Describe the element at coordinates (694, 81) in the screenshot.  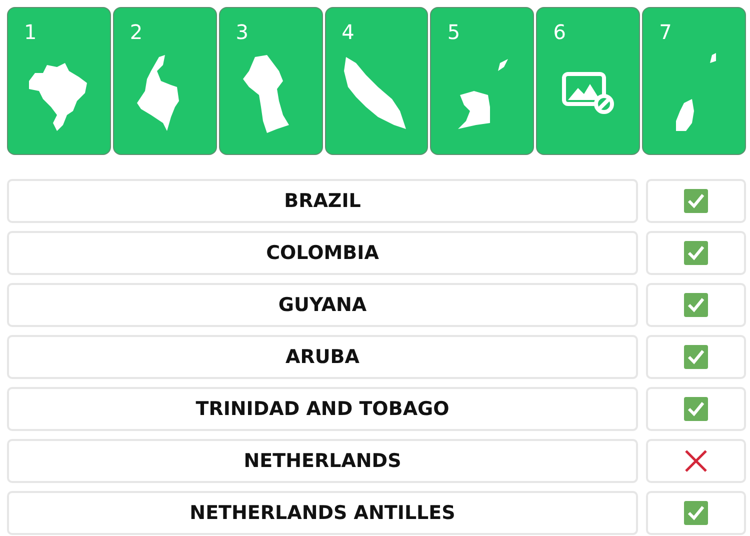
I see `flag-card: 7` at that location.